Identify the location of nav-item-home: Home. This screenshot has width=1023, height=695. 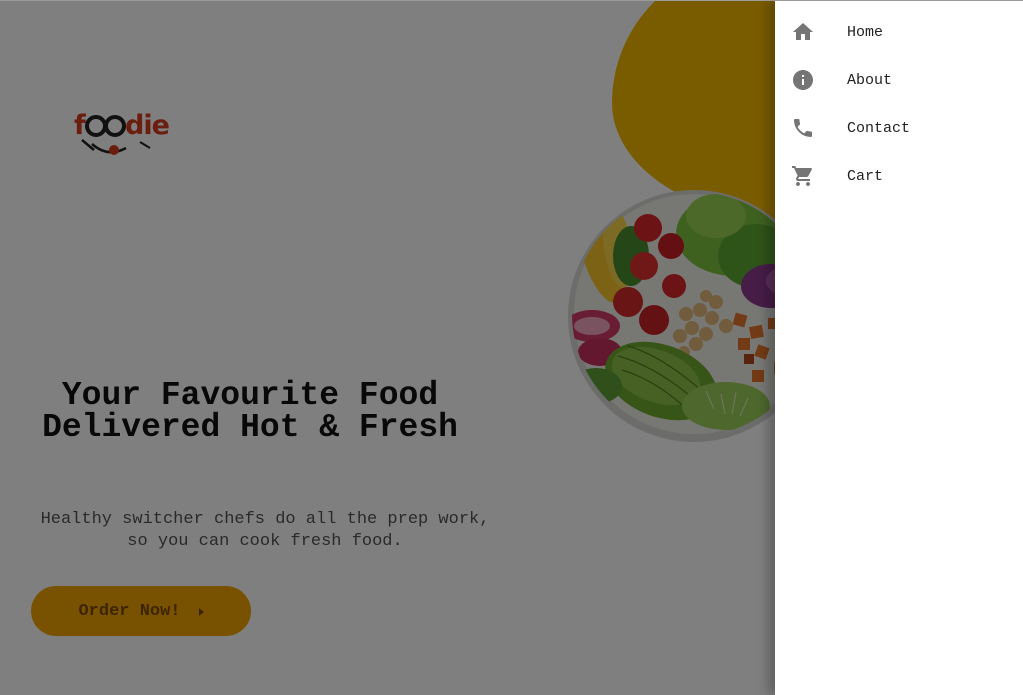
(899, 32).